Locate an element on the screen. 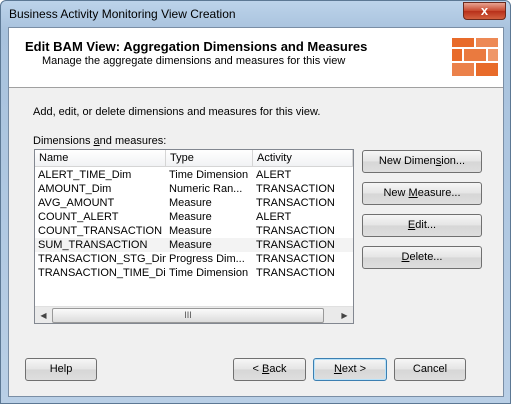 The width and height of the screenshot is (511, 404). next-button: Next > is located at coordinates (350, 369).